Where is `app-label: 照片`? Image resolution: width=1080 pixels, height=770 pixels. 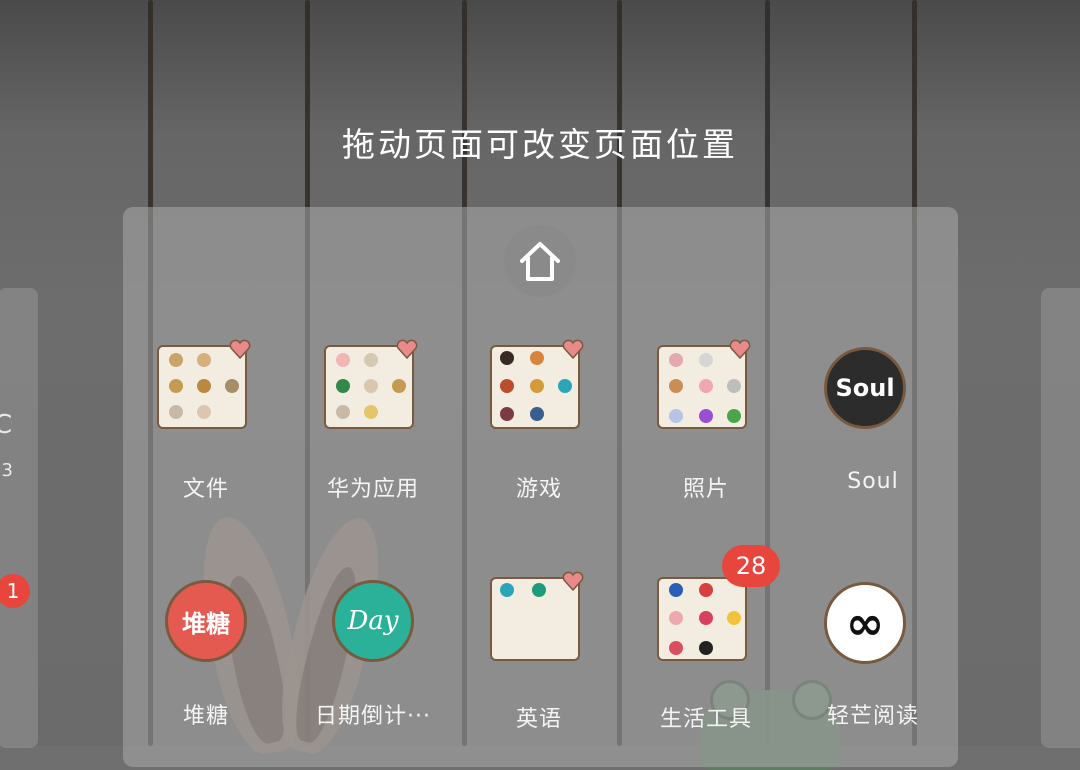 app-label: 照片 is located at coordinates (705, 489).